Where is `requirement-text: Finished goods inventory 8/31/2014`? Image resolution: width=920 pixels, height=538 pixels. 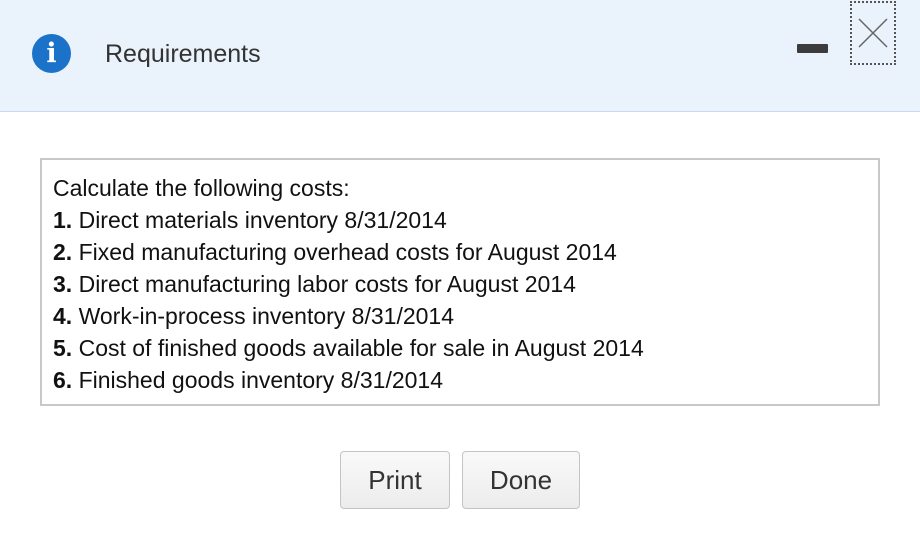 requirement-text: Finished goods inventory 8/31/2014 is located at coordinates (260, 380).